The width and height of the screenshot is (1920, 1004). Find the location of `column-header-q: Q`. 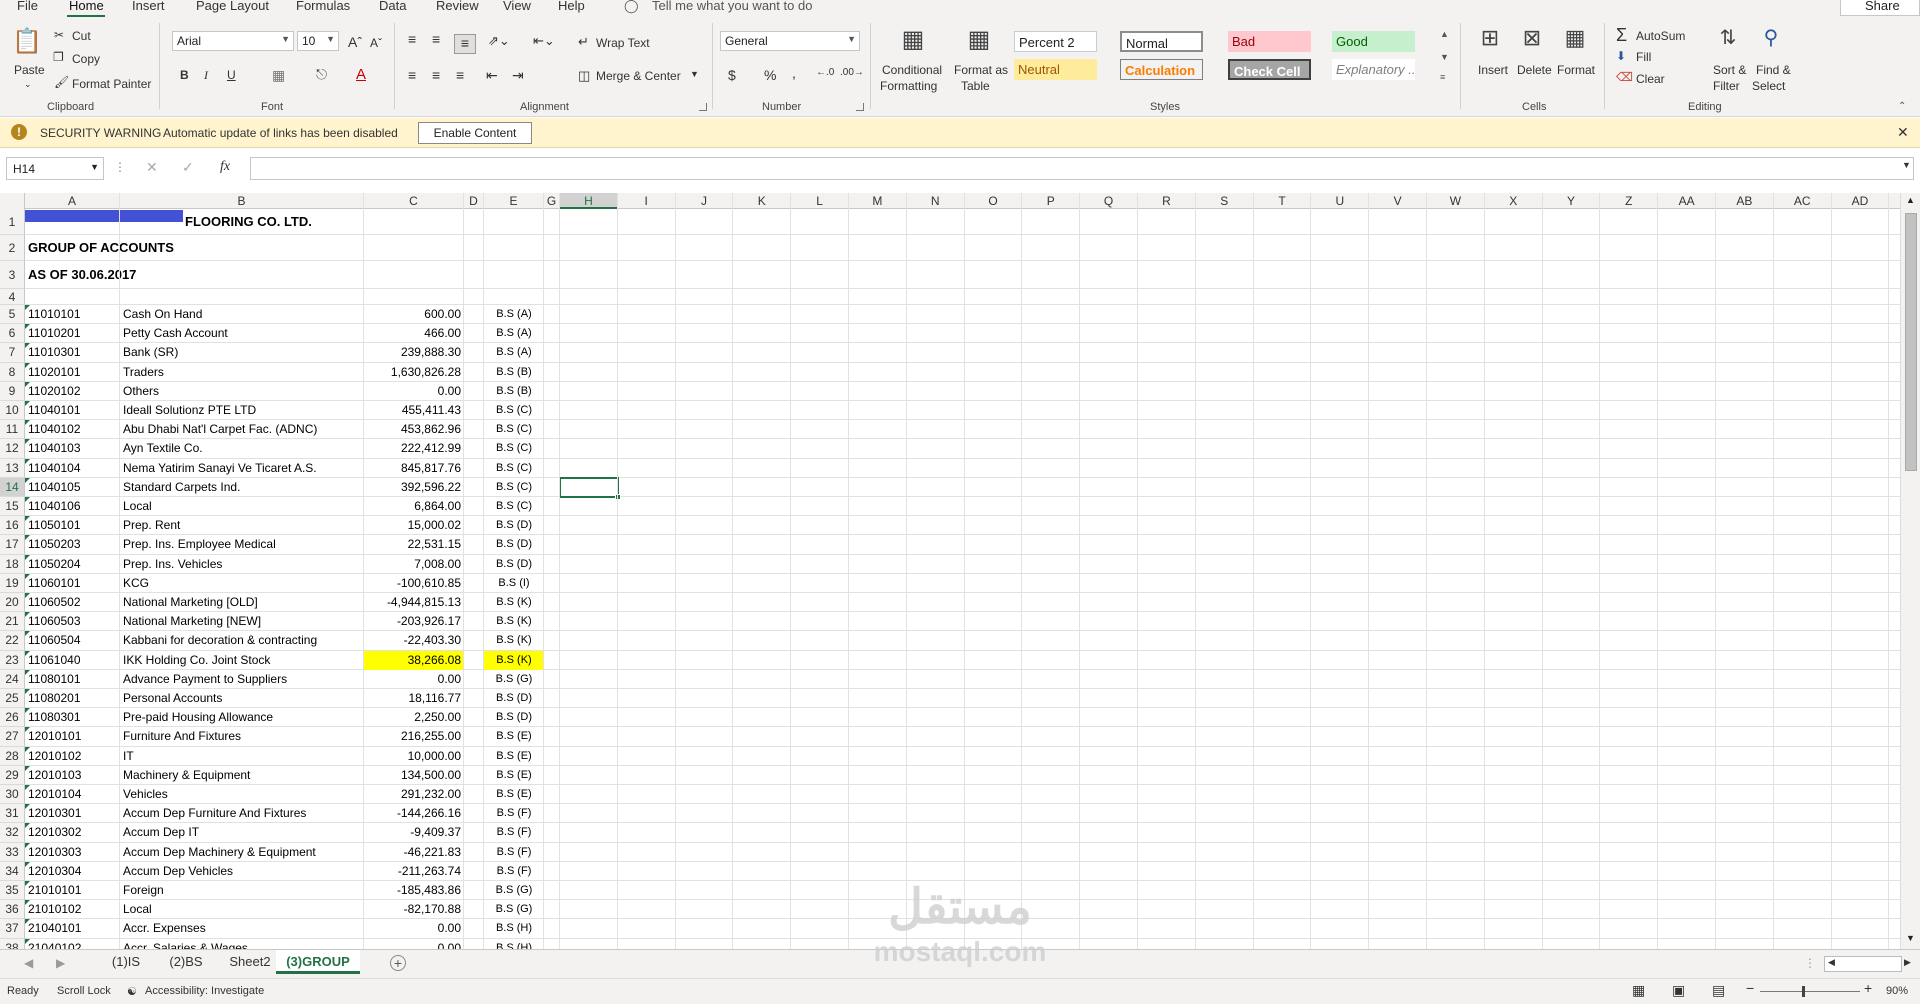

column-header-q: Q is located at coordinates (1109, 201).